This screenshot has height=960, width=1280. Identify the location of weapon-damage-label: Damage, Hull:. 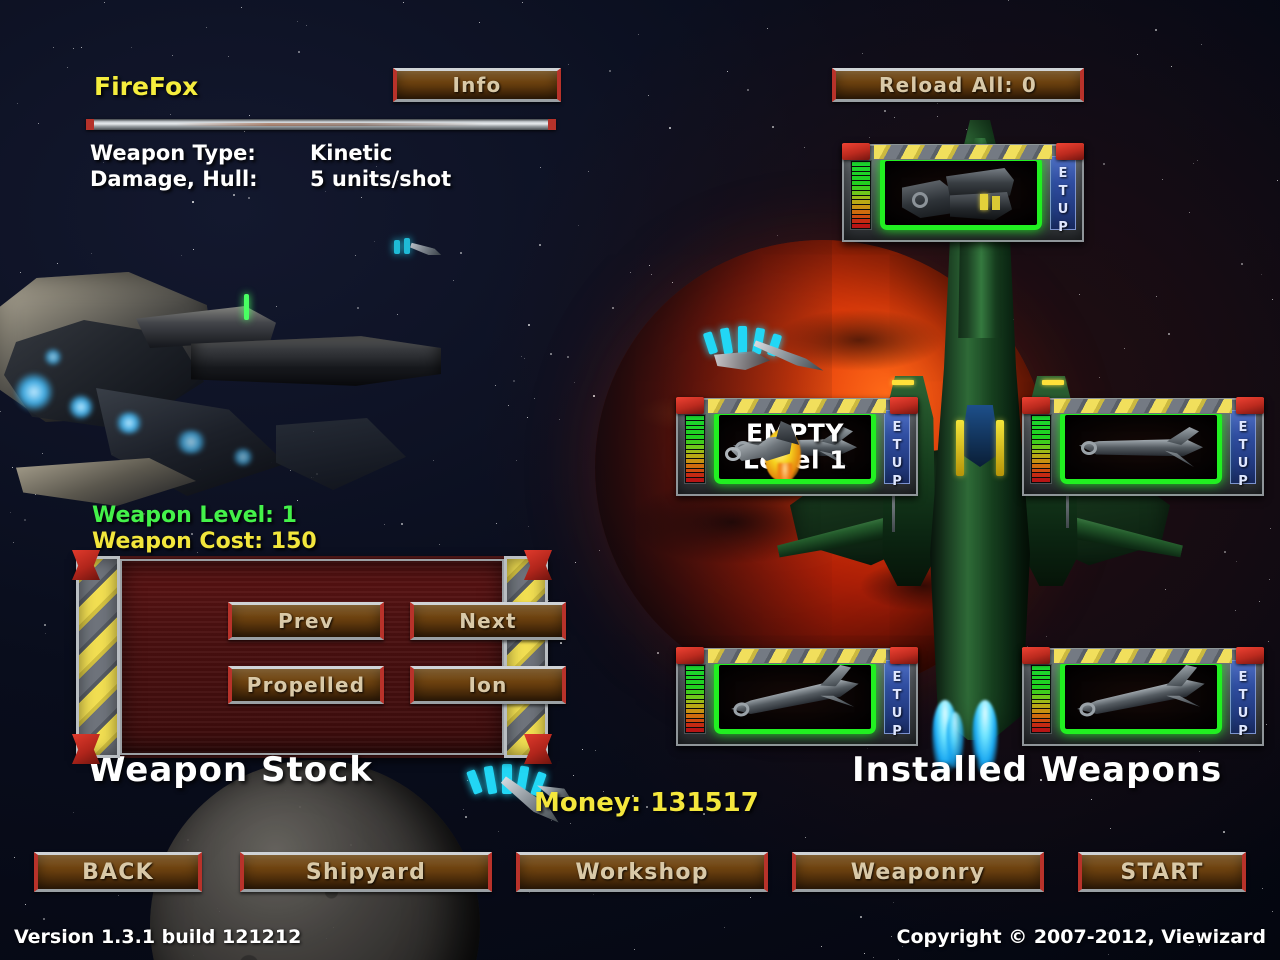
(174, 179).